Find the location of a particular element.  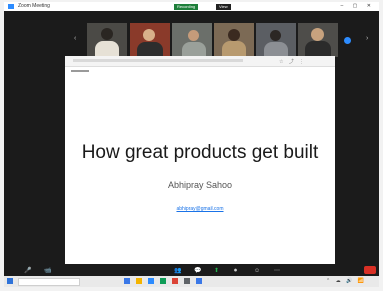

chat-button: 💬 is located at coordinates (197, 271).